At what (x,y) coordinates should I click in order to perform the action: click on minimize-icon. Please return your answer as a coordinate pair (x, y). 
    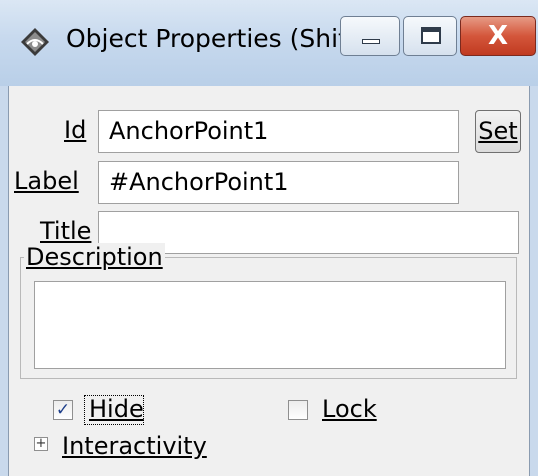
    Looking at the image, I should click on (371, 41).